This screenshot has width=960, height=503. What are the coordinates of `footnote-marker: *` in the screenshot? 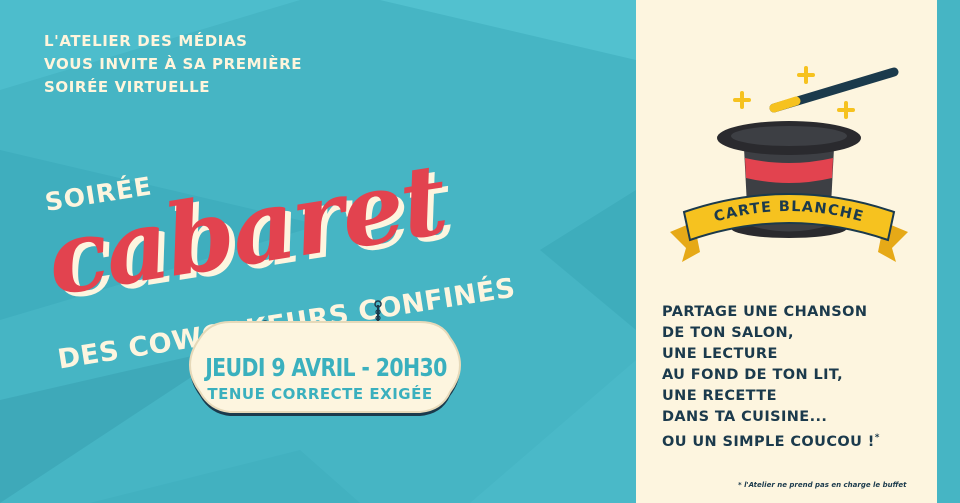 It's located at (877, 438).